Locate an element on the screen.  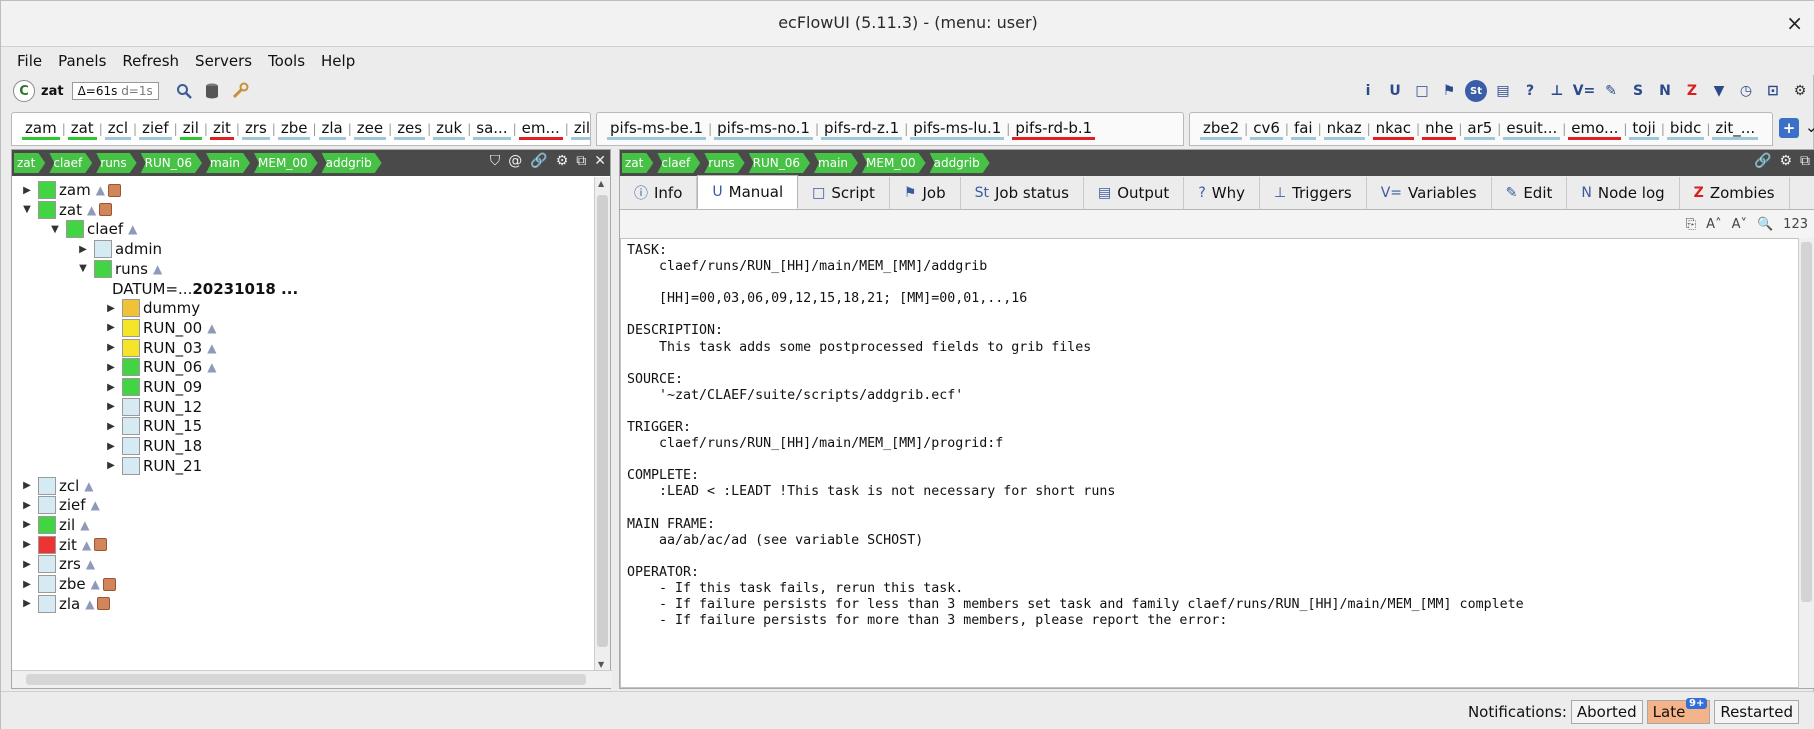
server-tab: pifs-ms-no.1 is located at coordinates (763, 129).